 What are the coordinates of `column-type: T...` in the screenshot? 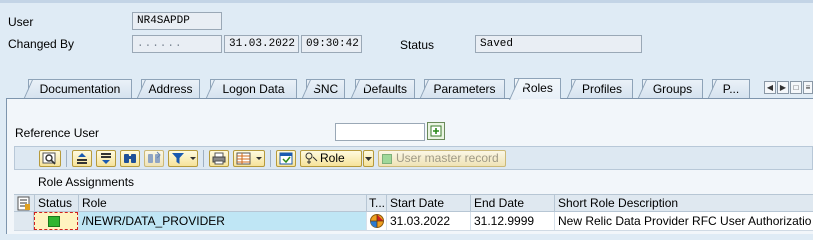 It's located at (376, 203).